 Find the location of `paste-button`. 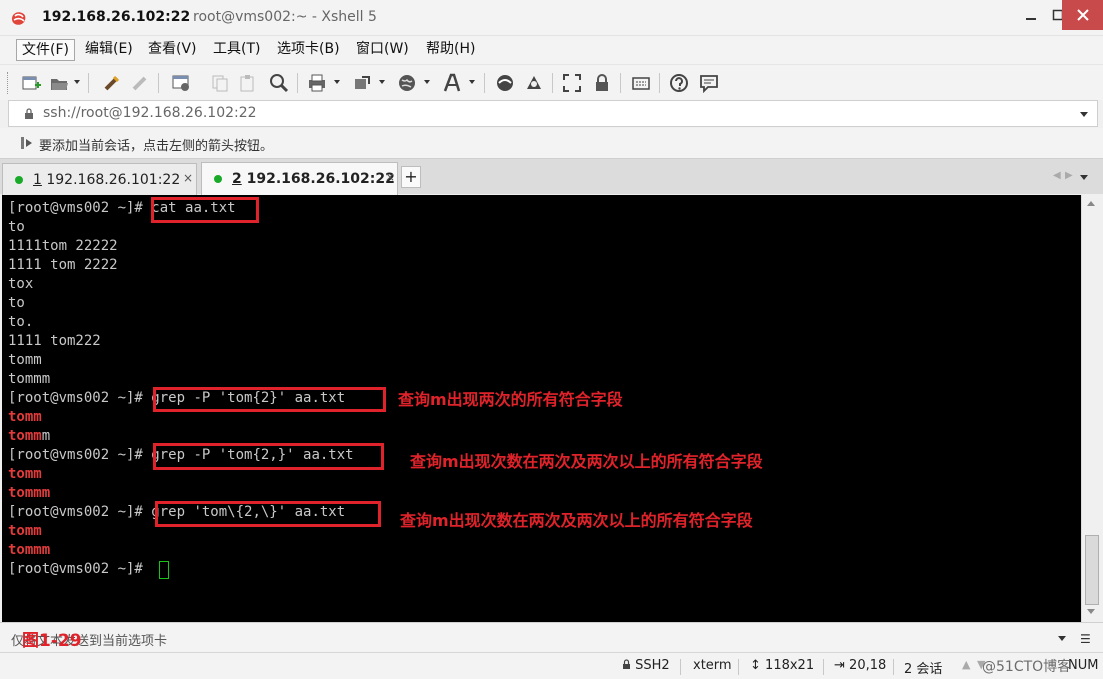

paste-button is located at coordinates (248, 83).